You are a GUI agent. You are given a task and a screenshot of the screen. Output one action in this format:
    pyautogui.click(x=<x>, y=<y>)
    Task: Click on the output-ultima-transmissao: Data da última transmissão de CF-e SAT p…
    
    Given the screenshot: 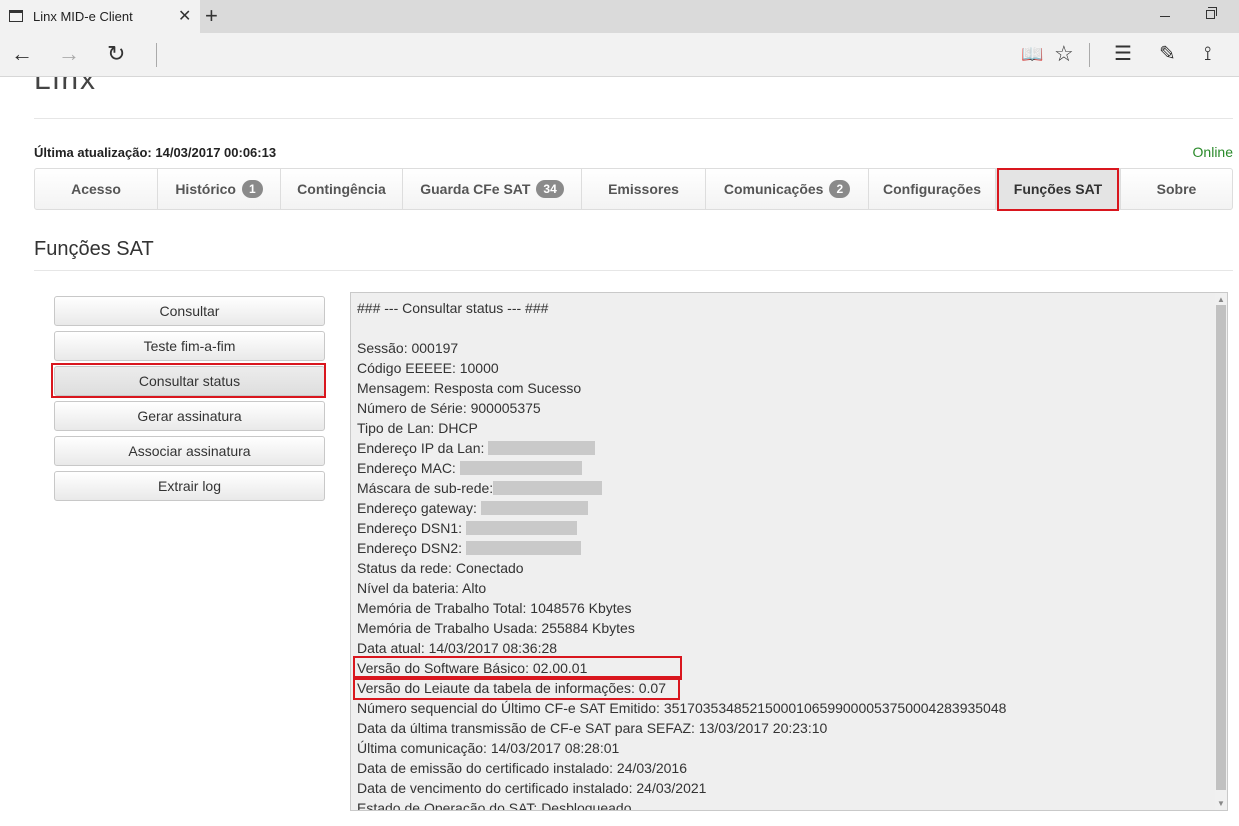 What is the action you would take?
    pyautogui.click(x=592, y=728)
    